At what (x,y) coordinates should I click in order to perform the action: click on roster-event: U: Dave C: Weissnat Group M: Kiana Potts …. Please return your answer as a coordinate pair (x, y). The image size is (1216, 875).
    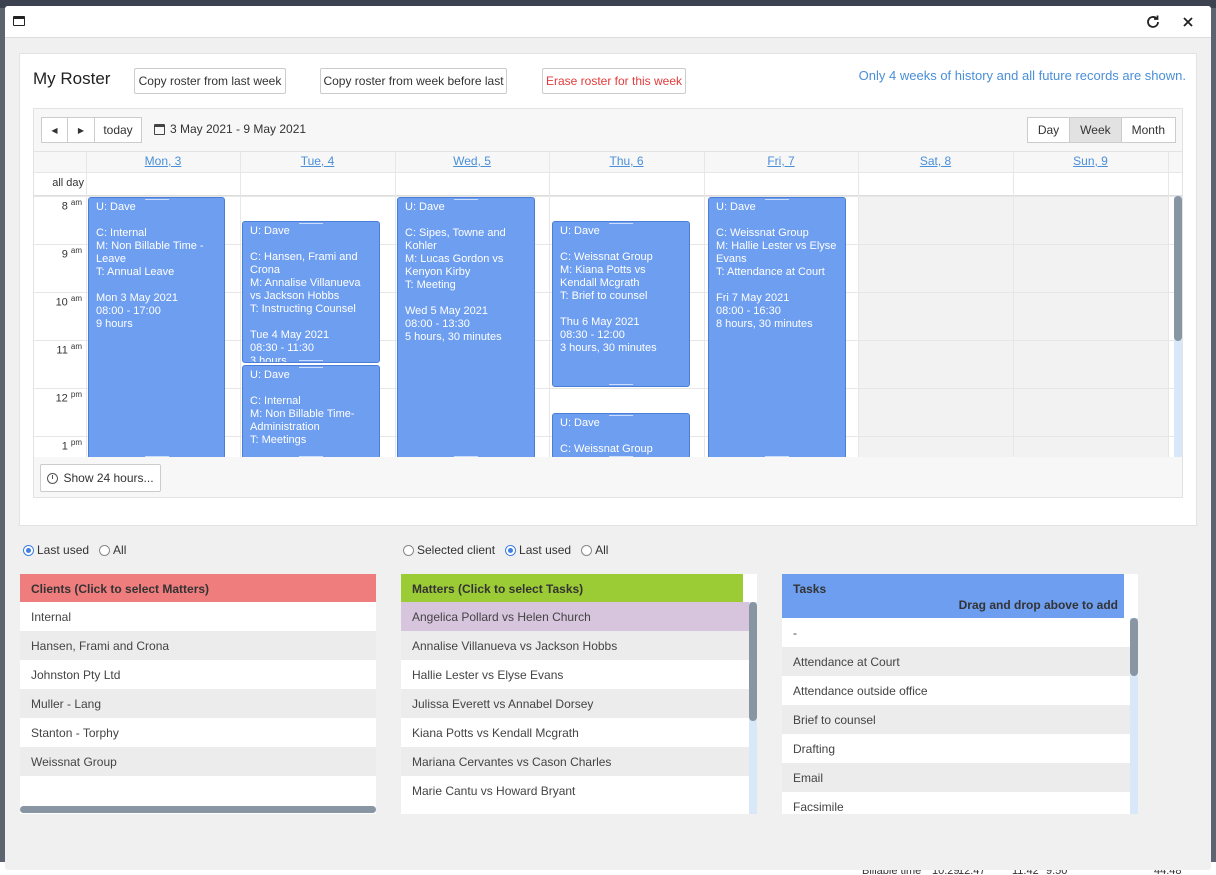
    Looking at the image, I should click on (621, 304).